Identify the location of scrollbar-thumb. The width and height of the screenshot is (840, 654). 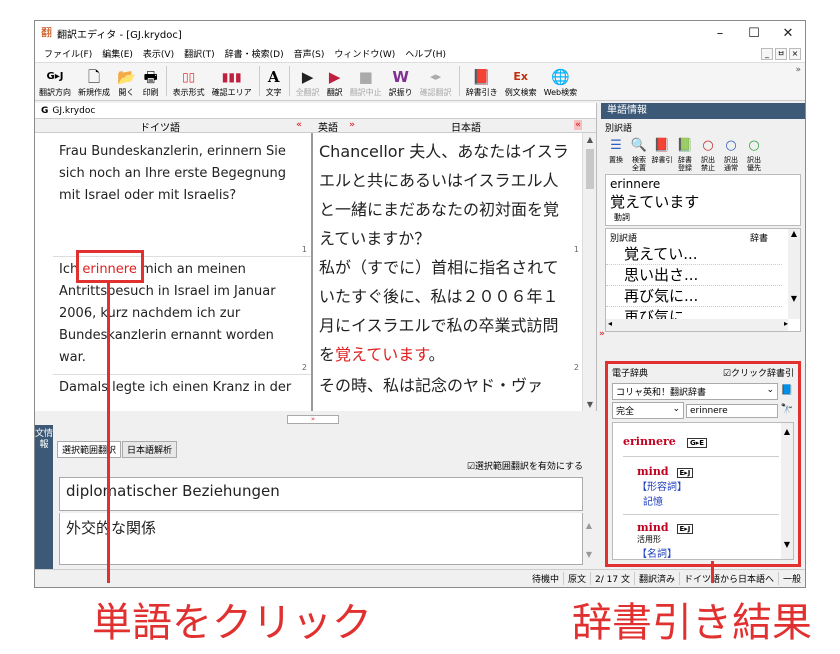
(590, 169).